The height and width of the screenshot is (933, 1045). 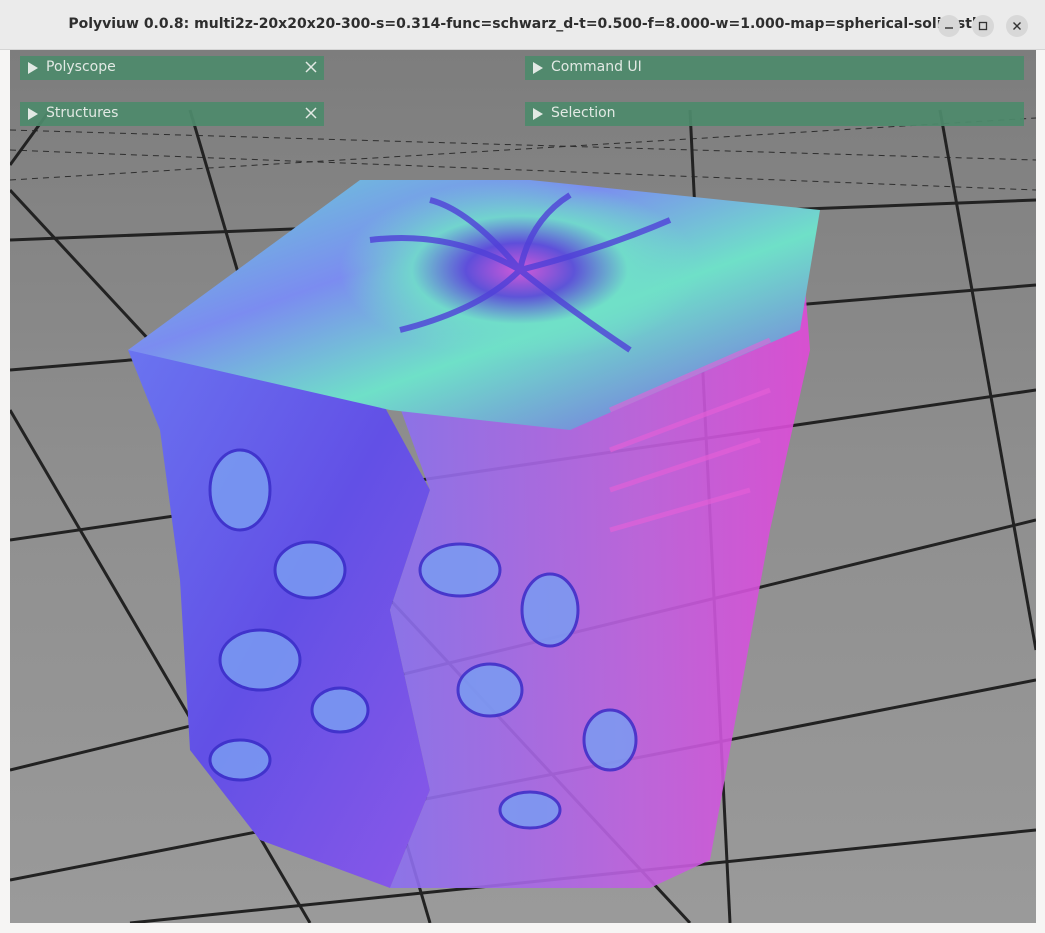 I want to click on panel-command-ui: Command UI, so click(x=774, y=68).